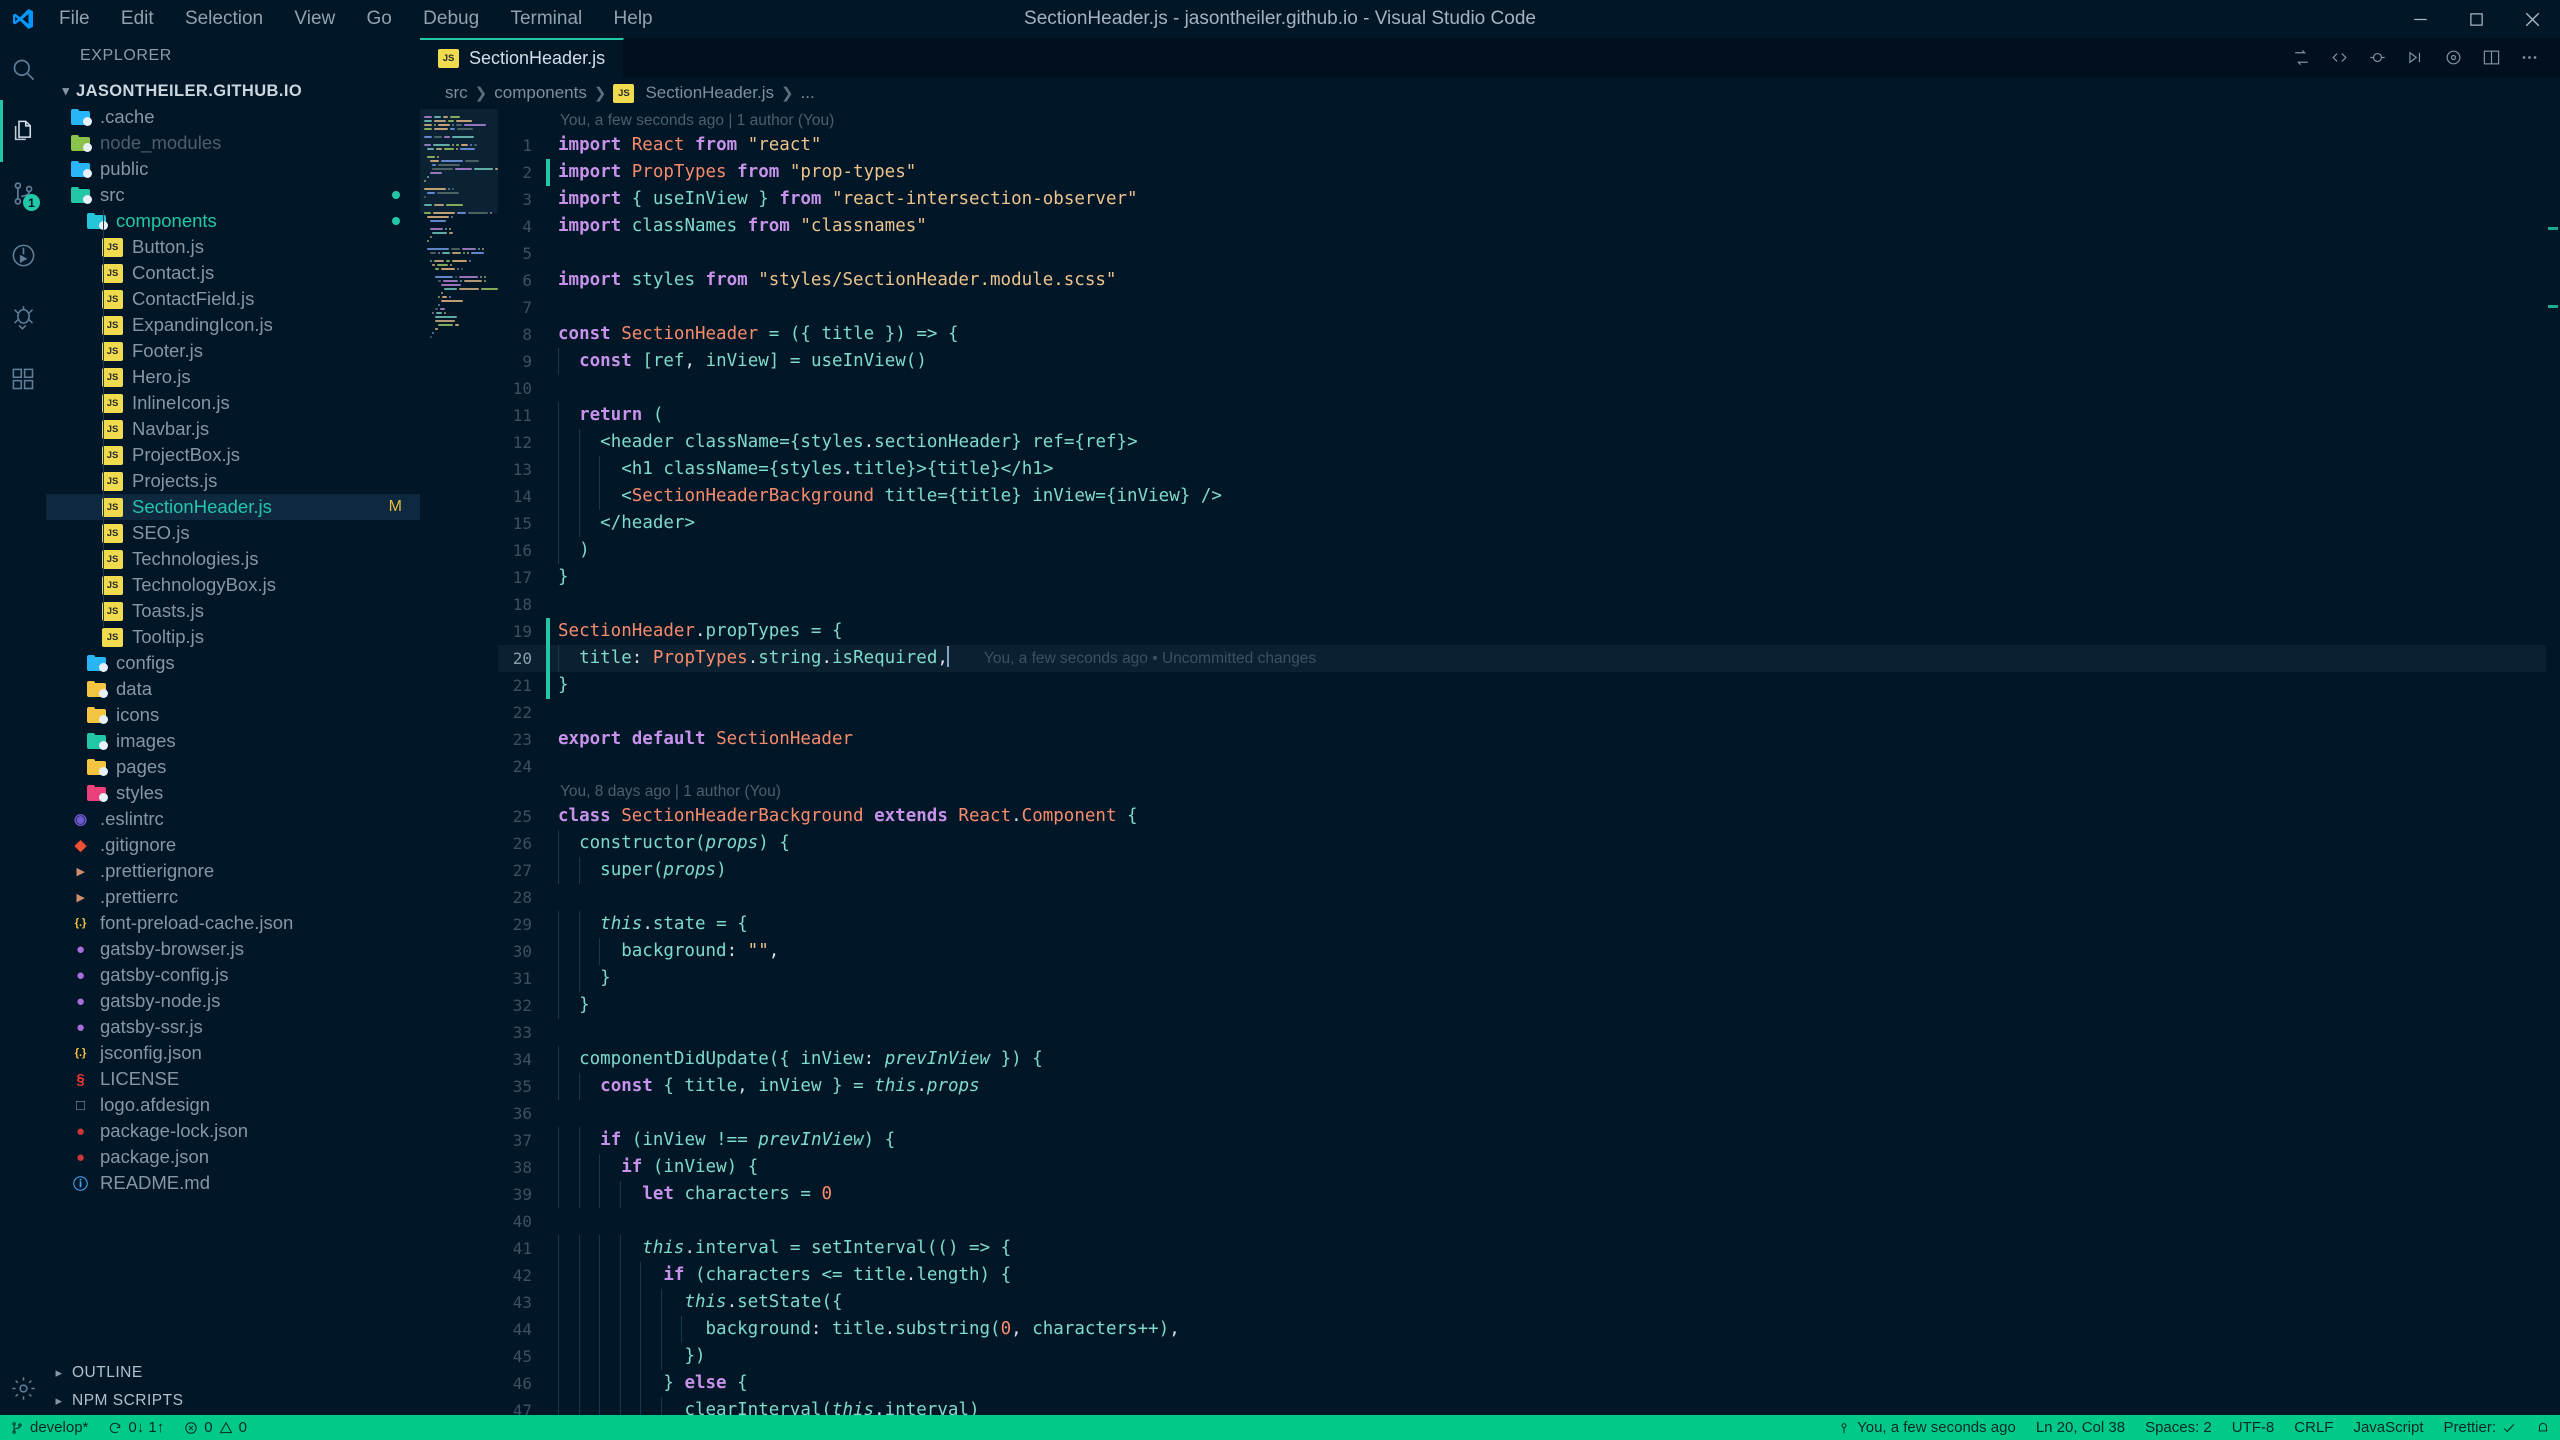  I want to click on menu-go: Go, so click(379, 18).